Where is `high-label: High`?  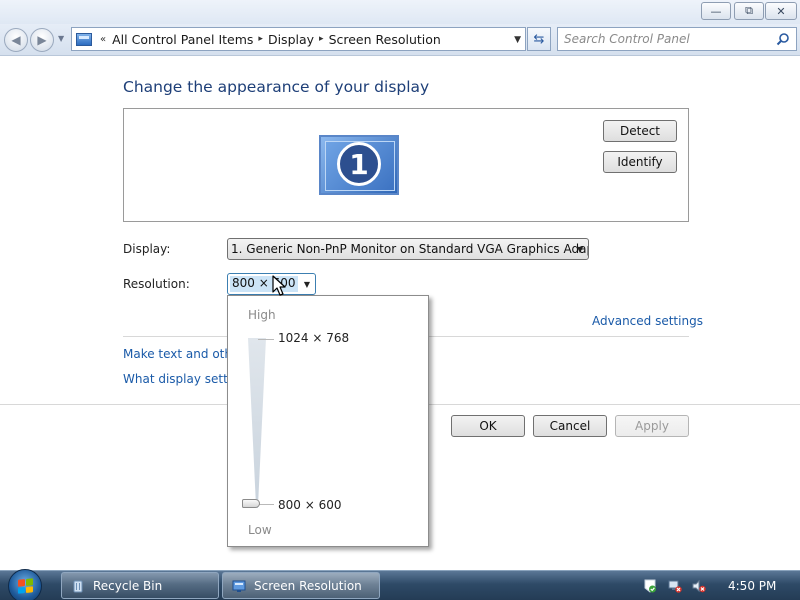
high-label: High is located at coordinates (262, 315).